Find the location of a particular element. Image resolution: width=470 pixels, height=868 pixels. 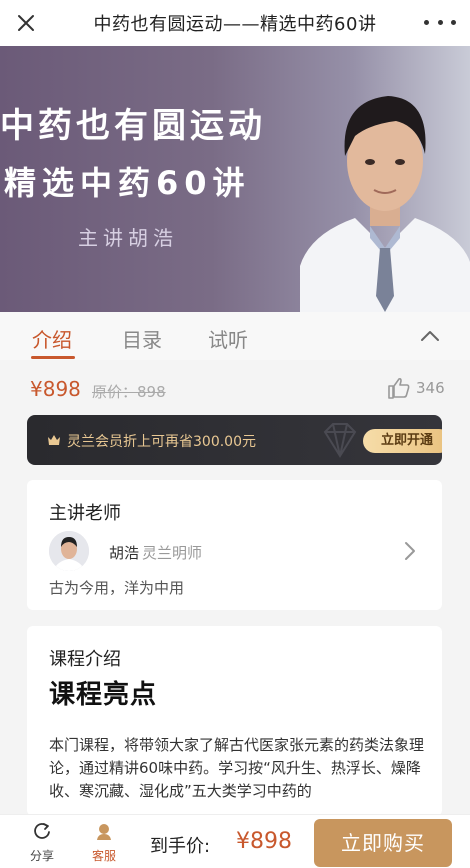

lecturer-portrait is located at coordinates (385, 204).